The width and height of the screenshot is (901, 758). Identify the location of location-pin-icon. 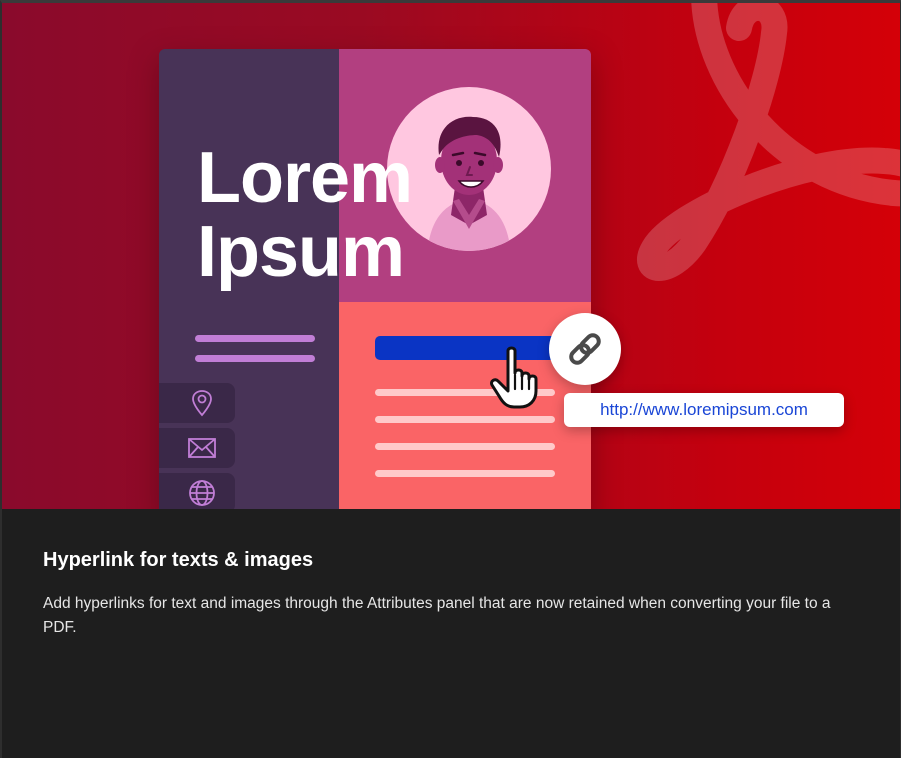
(202, 403).